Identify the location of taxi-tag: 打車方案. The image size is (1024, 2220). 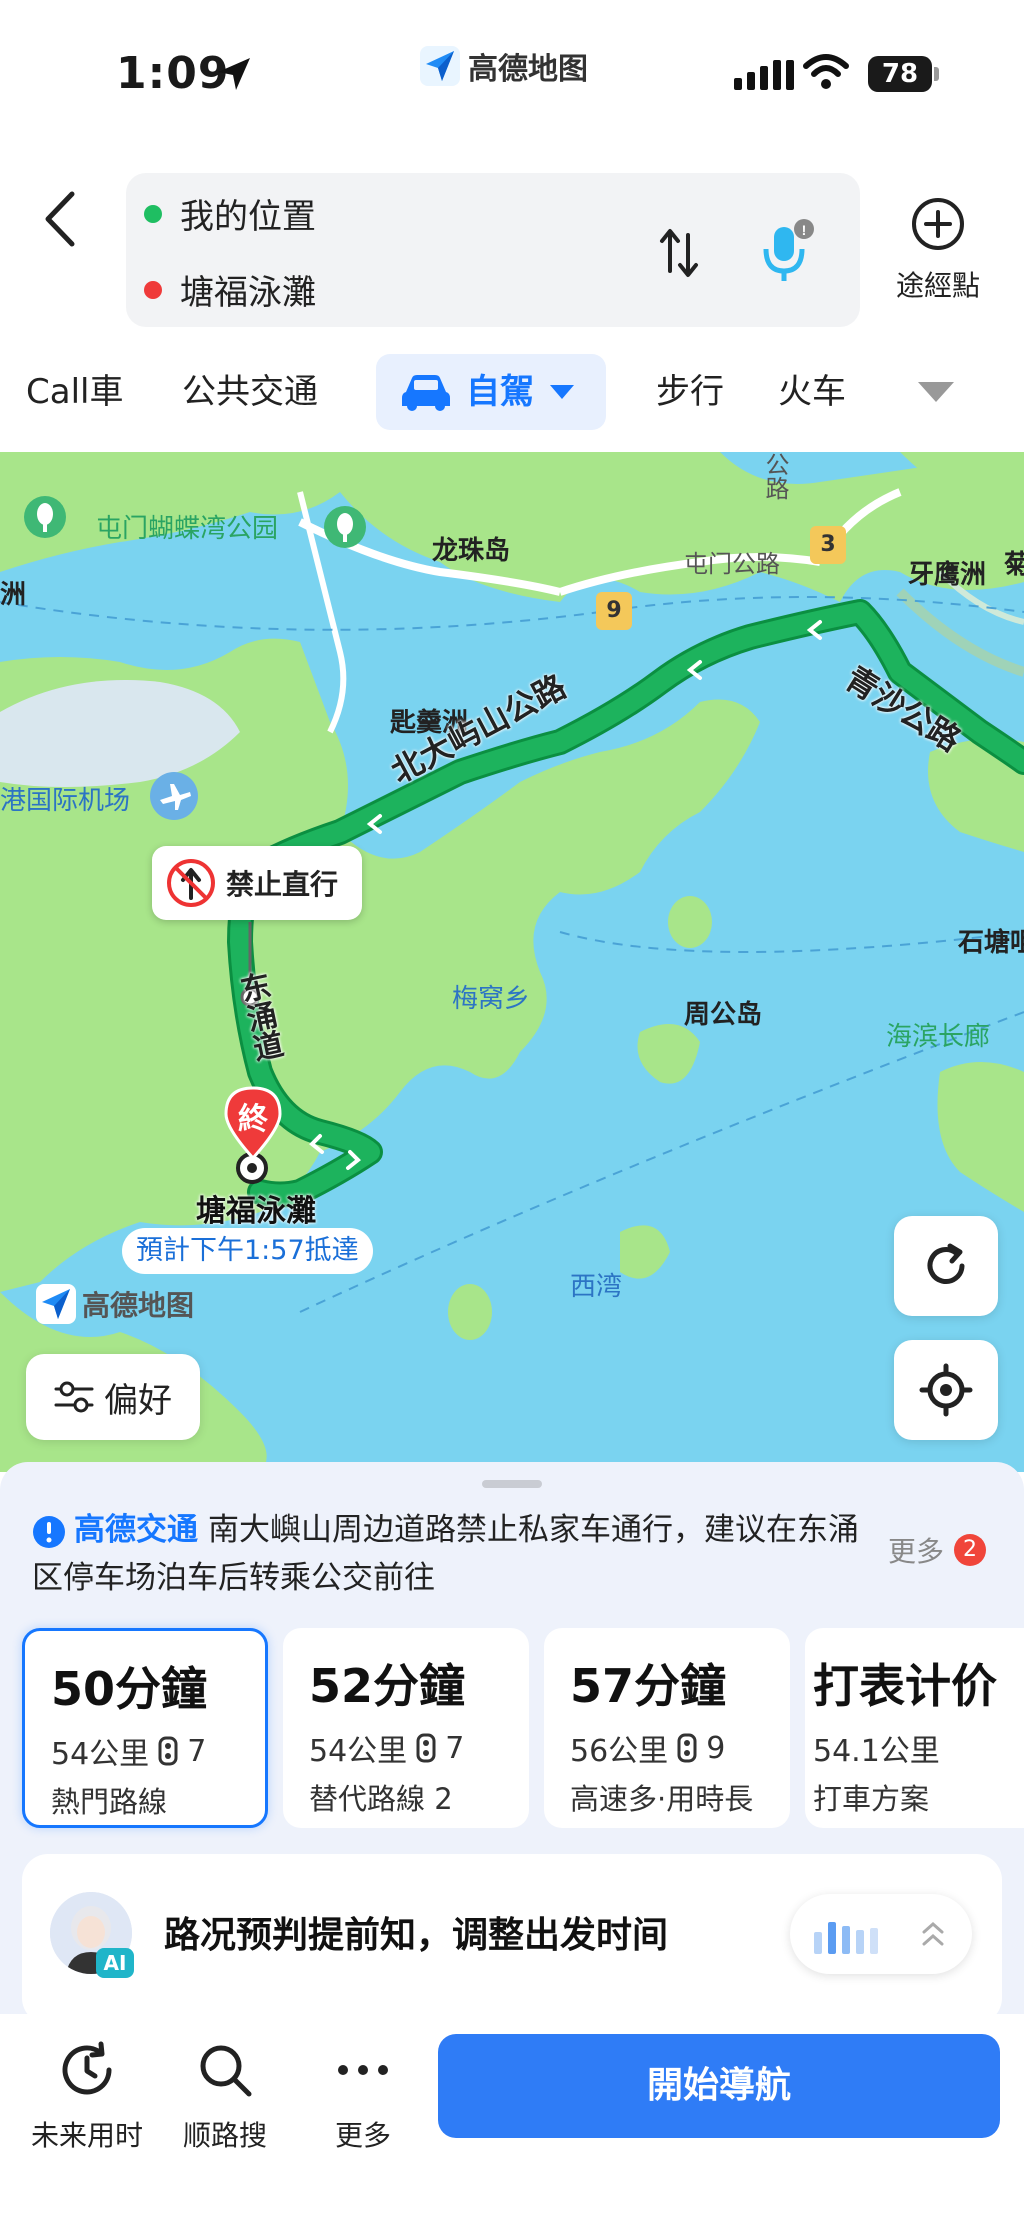
(871, 1799).